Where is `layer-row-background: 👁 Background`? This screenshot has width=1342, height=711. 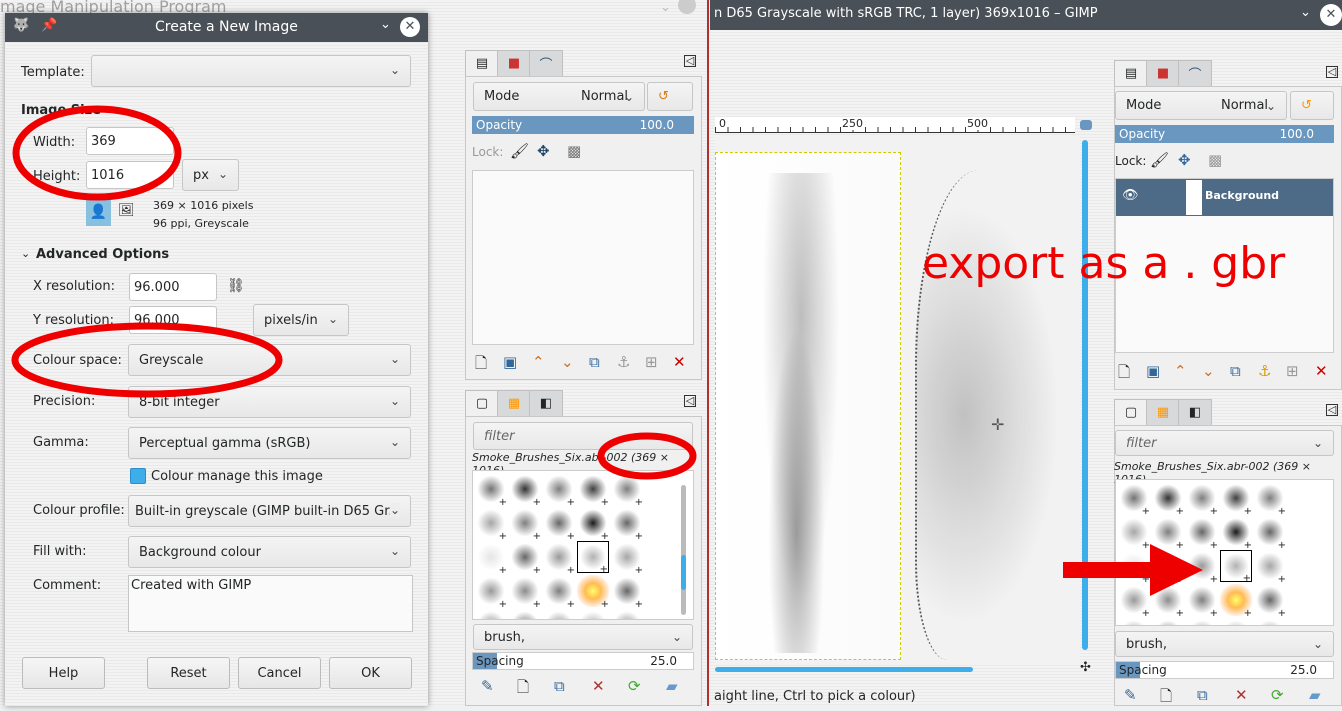 layer-row-background: 👁 Background is located at coordinates (1224, 197).